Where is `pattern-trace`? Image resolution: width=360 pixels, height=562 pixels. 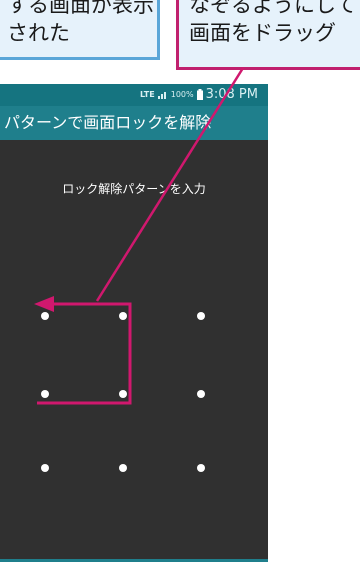 pattern-trace is located at coordinates (84, 353).